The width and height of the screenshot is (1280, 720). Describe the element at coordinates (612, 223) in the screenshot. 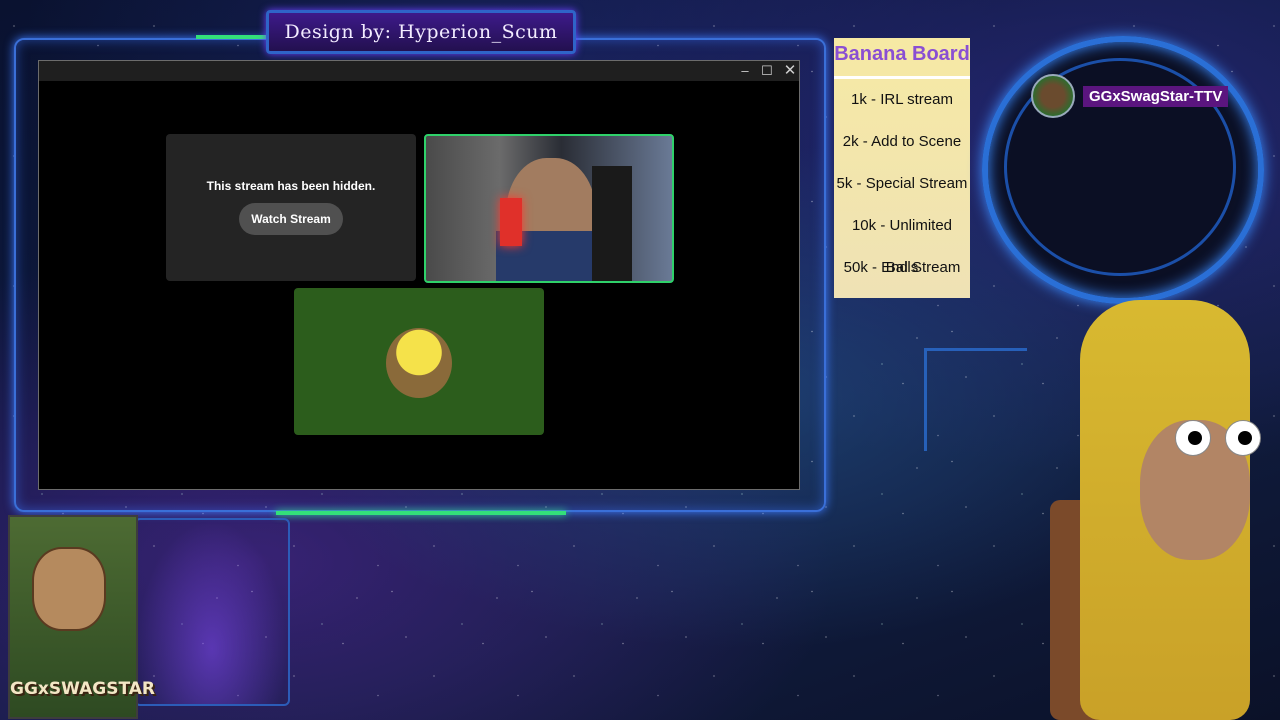

I see `gaming-chair` at that location.